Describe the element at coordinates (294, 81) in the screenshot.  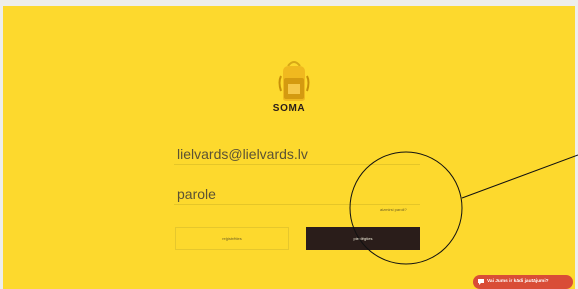
I see `backpack-logo-icon` at that location.